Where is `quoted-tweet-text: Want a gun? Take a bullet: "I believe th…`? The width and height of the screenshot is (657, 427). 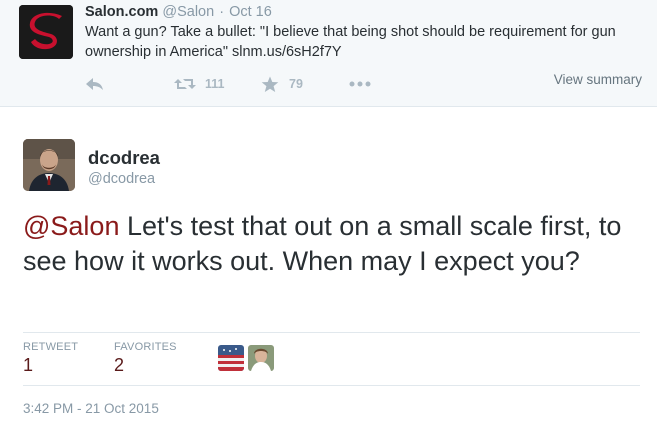
quoted-tweet-text: Want a gun? Take a bullet: "I believe th… is located at coordinates (365, 42).